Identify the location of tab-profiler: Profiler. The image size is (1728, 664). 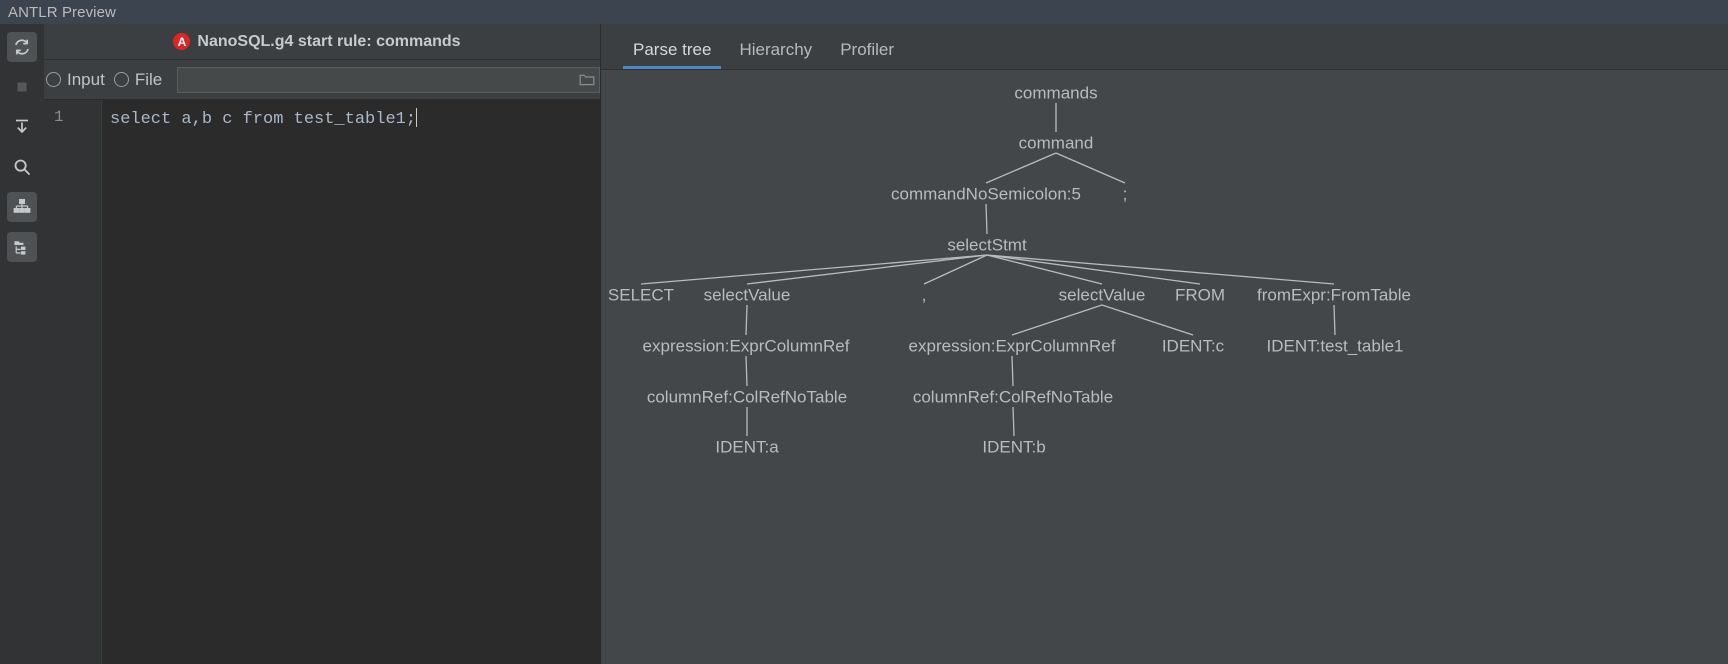
(867, 54).